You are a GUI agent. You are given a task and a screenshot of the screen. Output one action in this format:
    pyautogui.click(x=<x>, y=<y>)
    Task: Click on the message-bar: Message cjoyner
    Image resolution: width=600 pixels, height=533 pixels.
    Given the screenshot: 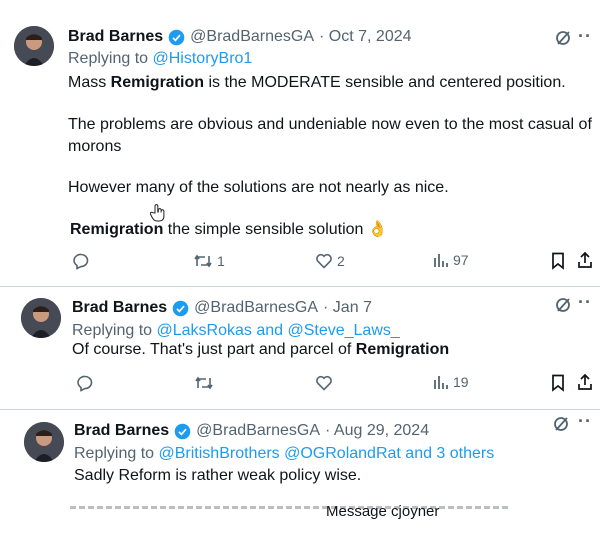 What is the action you would take?
    pyautogui.click(x=300, y=516)
    